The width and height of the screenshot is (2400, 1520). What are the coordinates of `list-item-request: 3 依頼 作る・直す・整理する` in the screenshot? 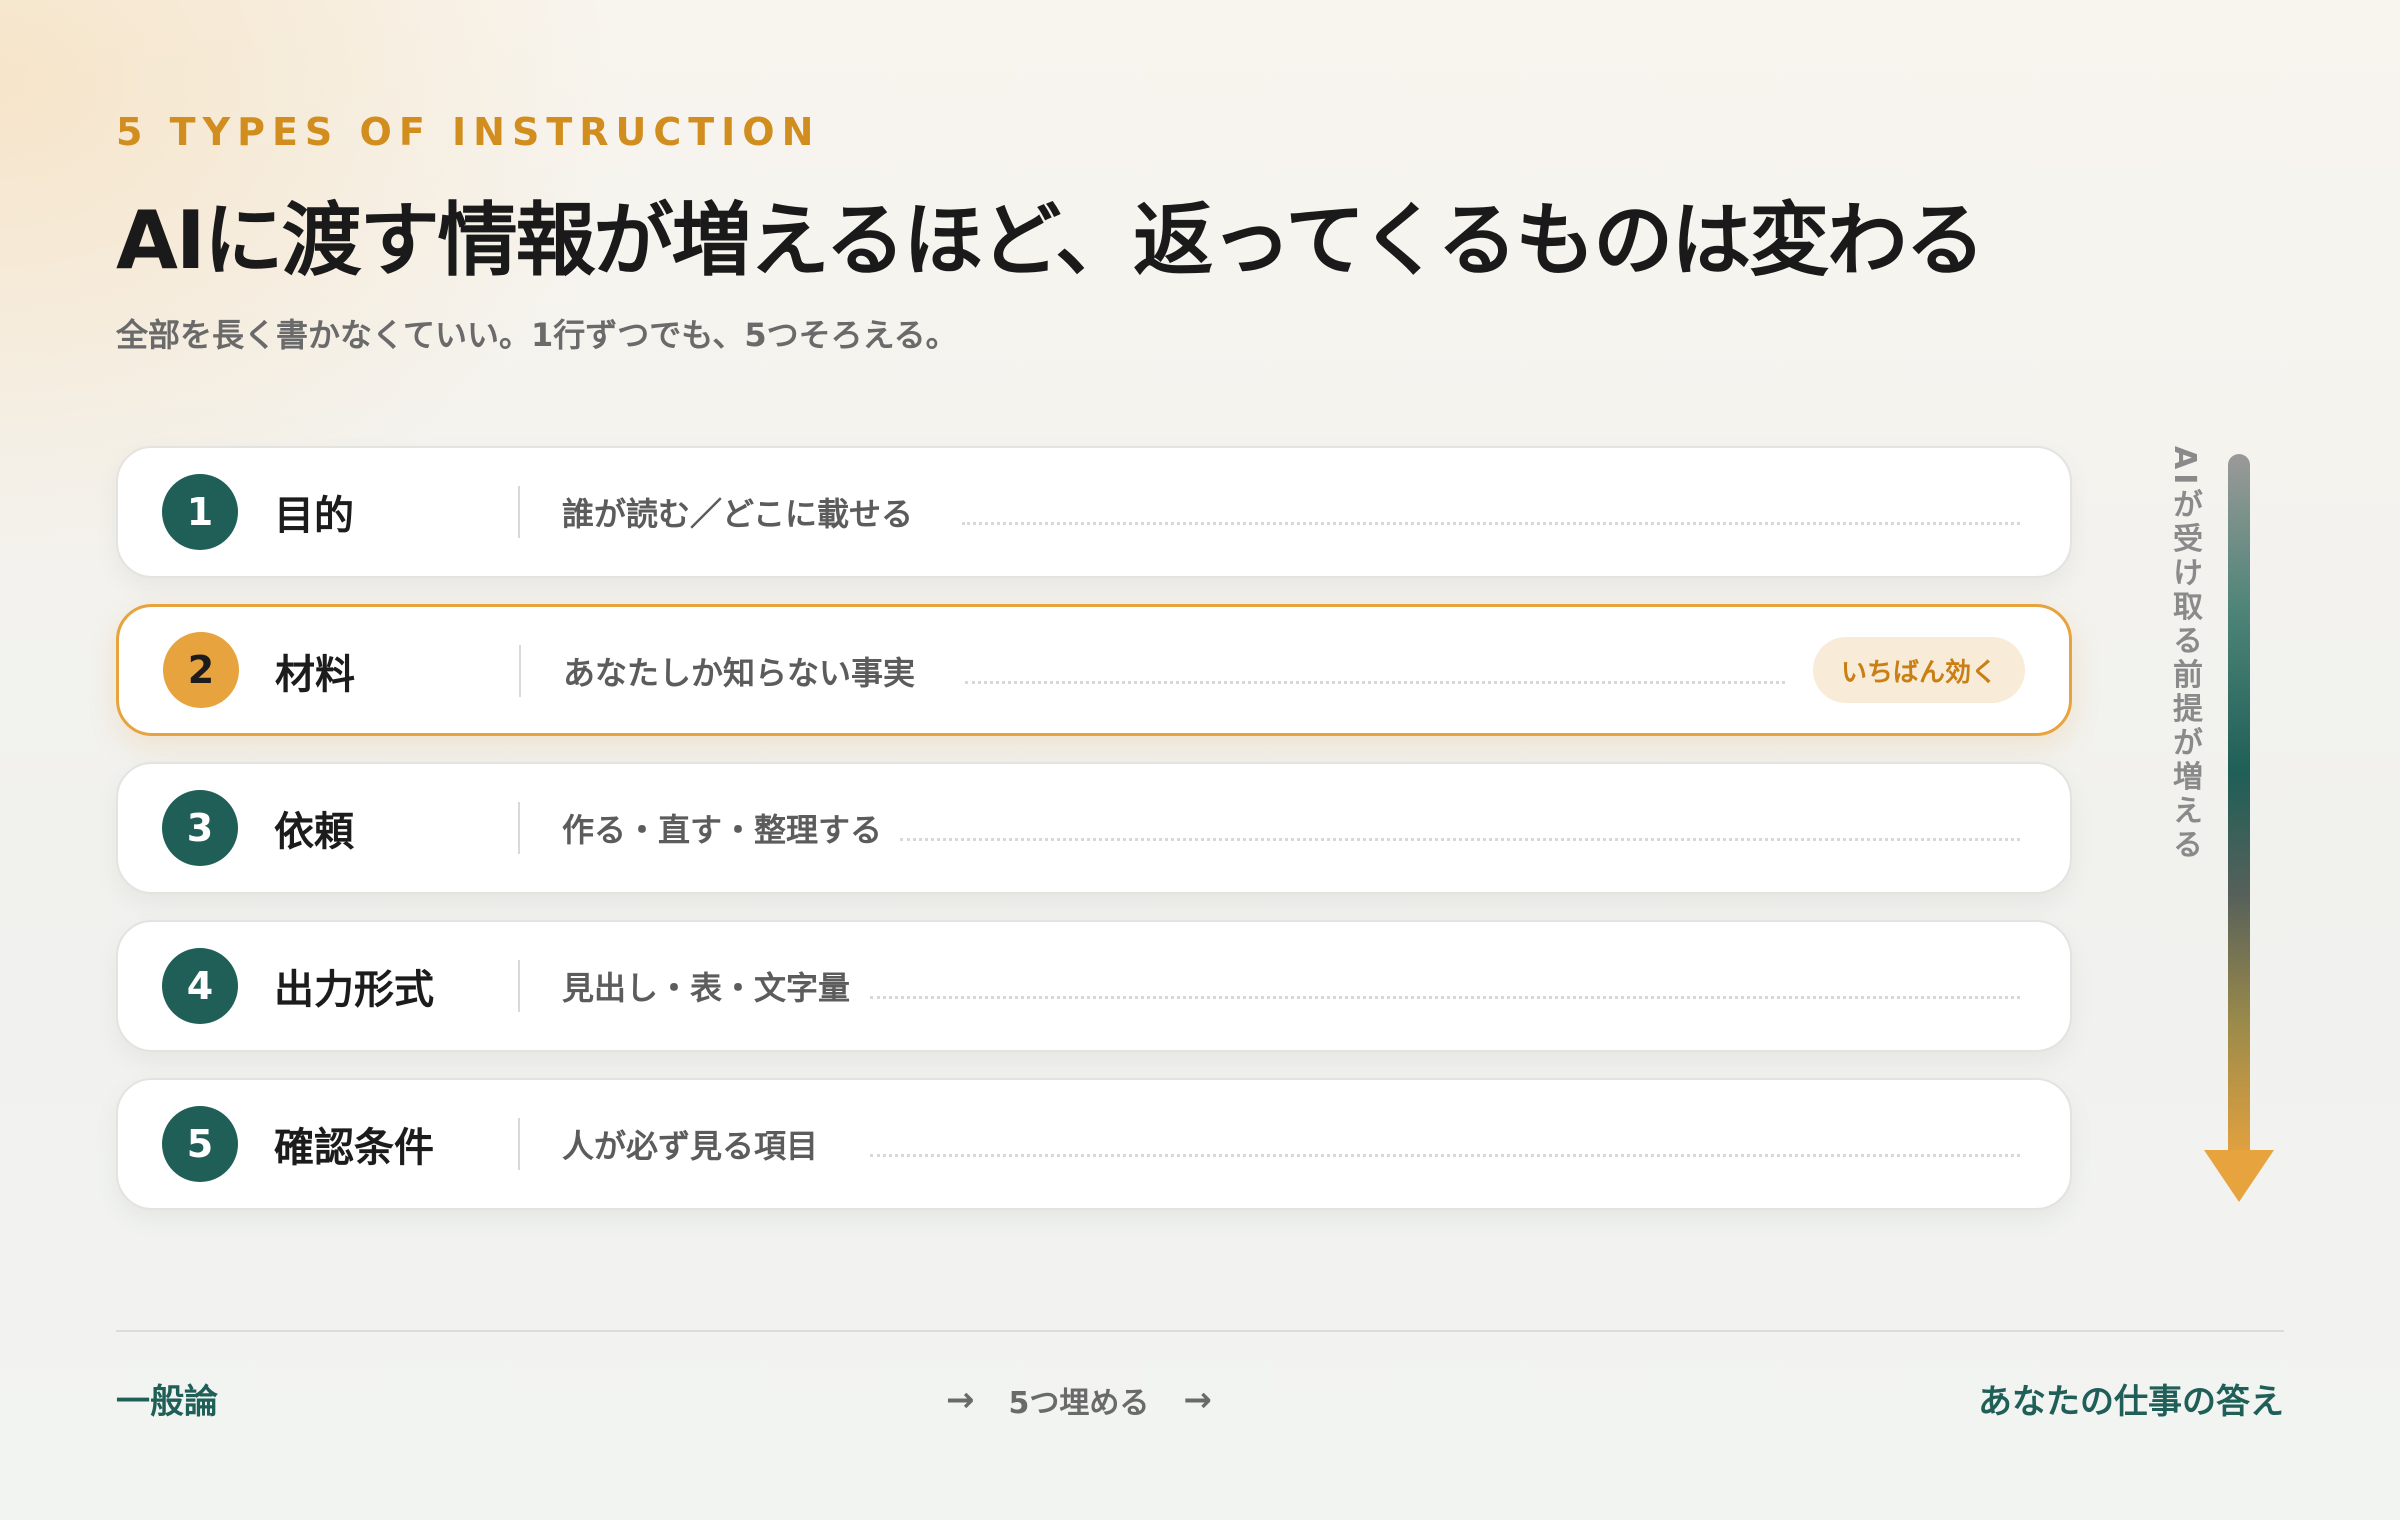 It's located at (1094, 828).